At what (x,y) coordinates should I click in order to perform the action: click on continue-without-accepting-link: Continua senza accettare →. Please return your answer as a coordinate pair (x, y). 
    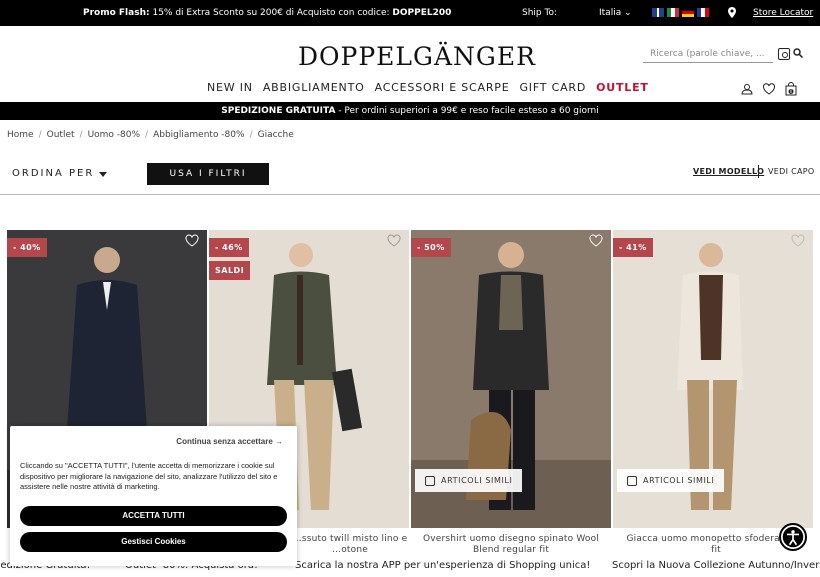
    Looking at the image, I should click on (229, 441).